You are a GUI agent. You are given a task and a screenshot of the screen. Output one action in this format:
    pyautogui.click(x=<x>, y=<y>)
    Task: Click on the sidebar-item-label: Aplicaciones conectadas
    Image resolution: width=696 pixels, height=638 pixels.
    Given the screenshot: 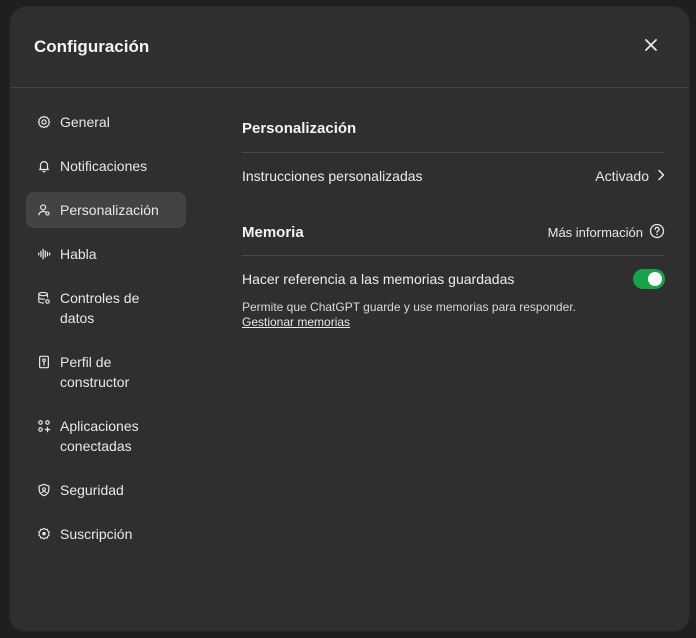 What is the action you would take?
    pyautogui.click(x=99, y=436)
    